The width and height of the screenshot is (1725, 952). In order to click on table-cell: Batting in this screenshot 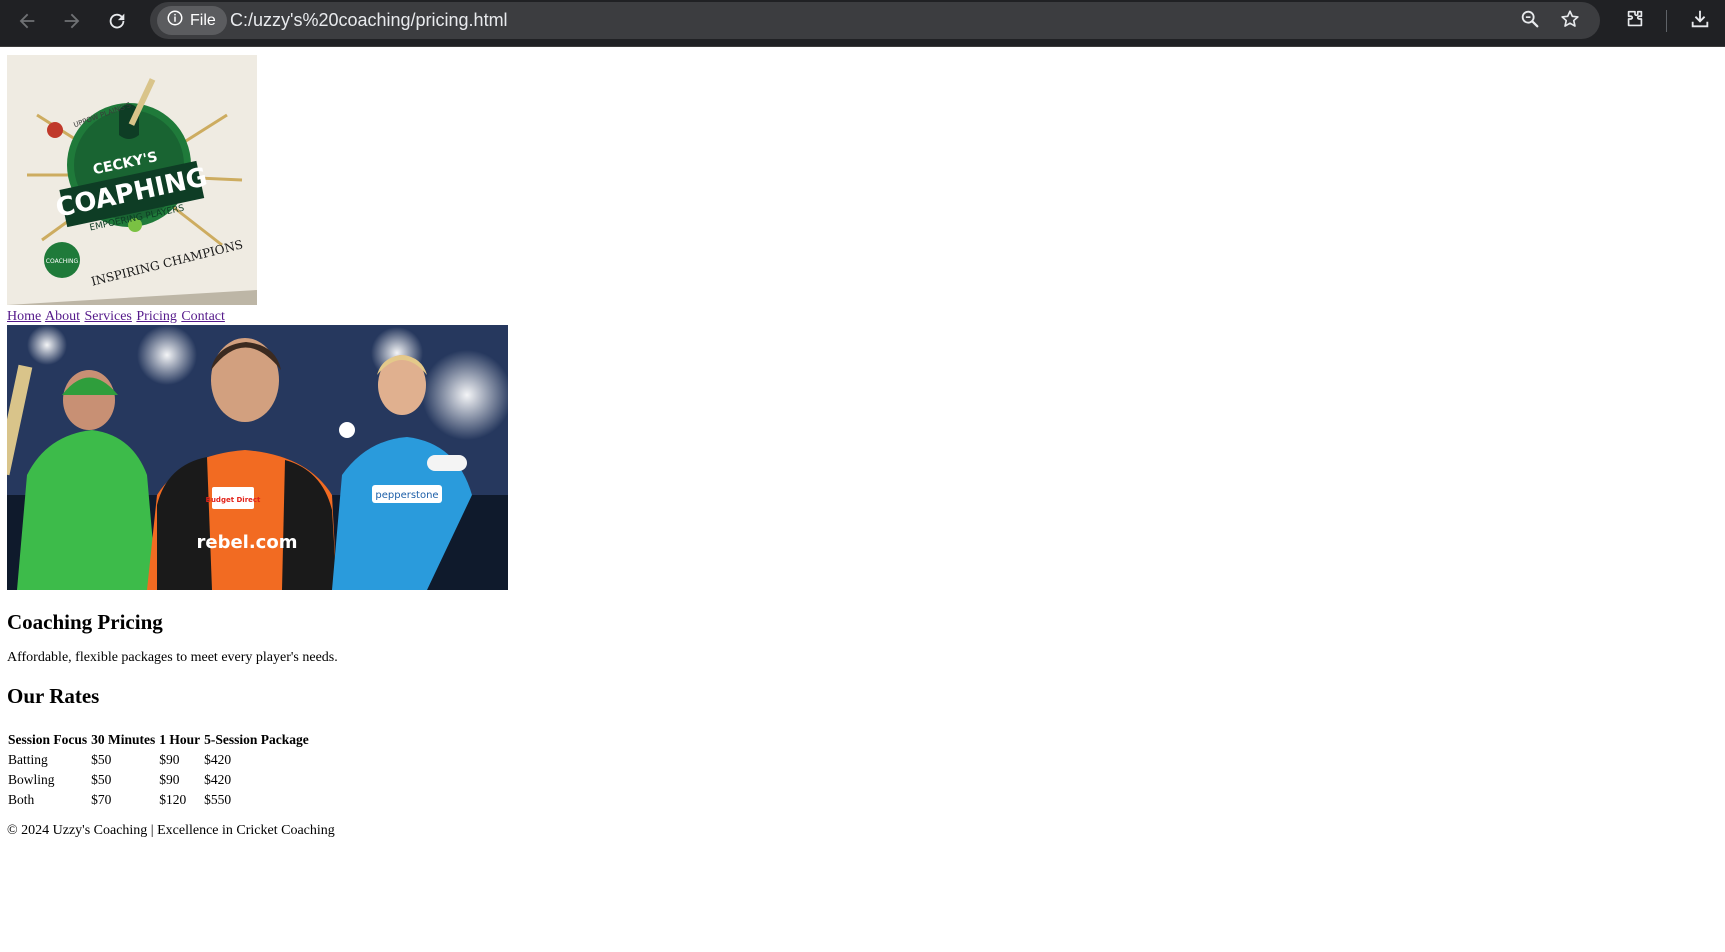, I will do `click(28, 759)`.